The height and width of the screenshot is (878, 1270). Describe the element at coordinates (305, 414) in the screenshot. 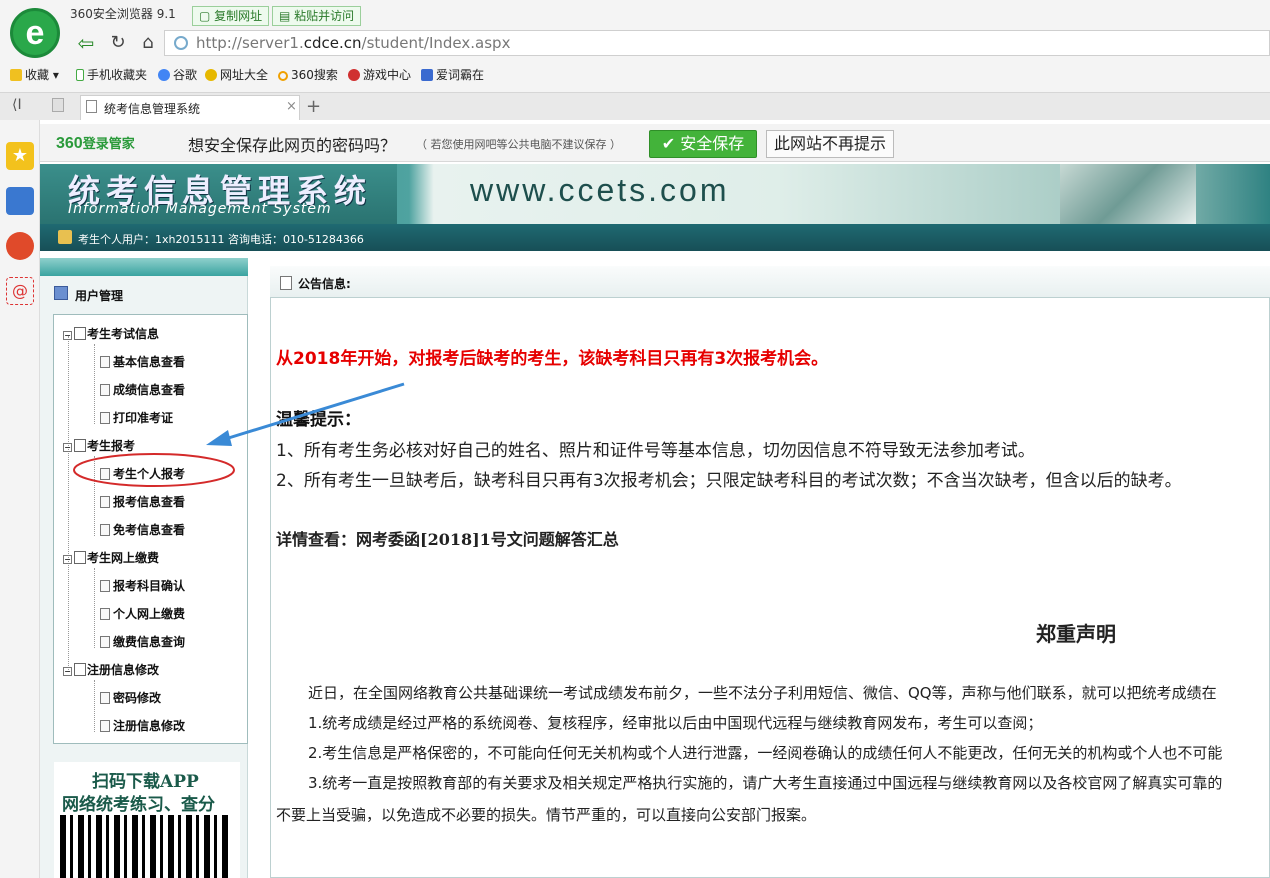

I see `annotation-arrow` at that location.